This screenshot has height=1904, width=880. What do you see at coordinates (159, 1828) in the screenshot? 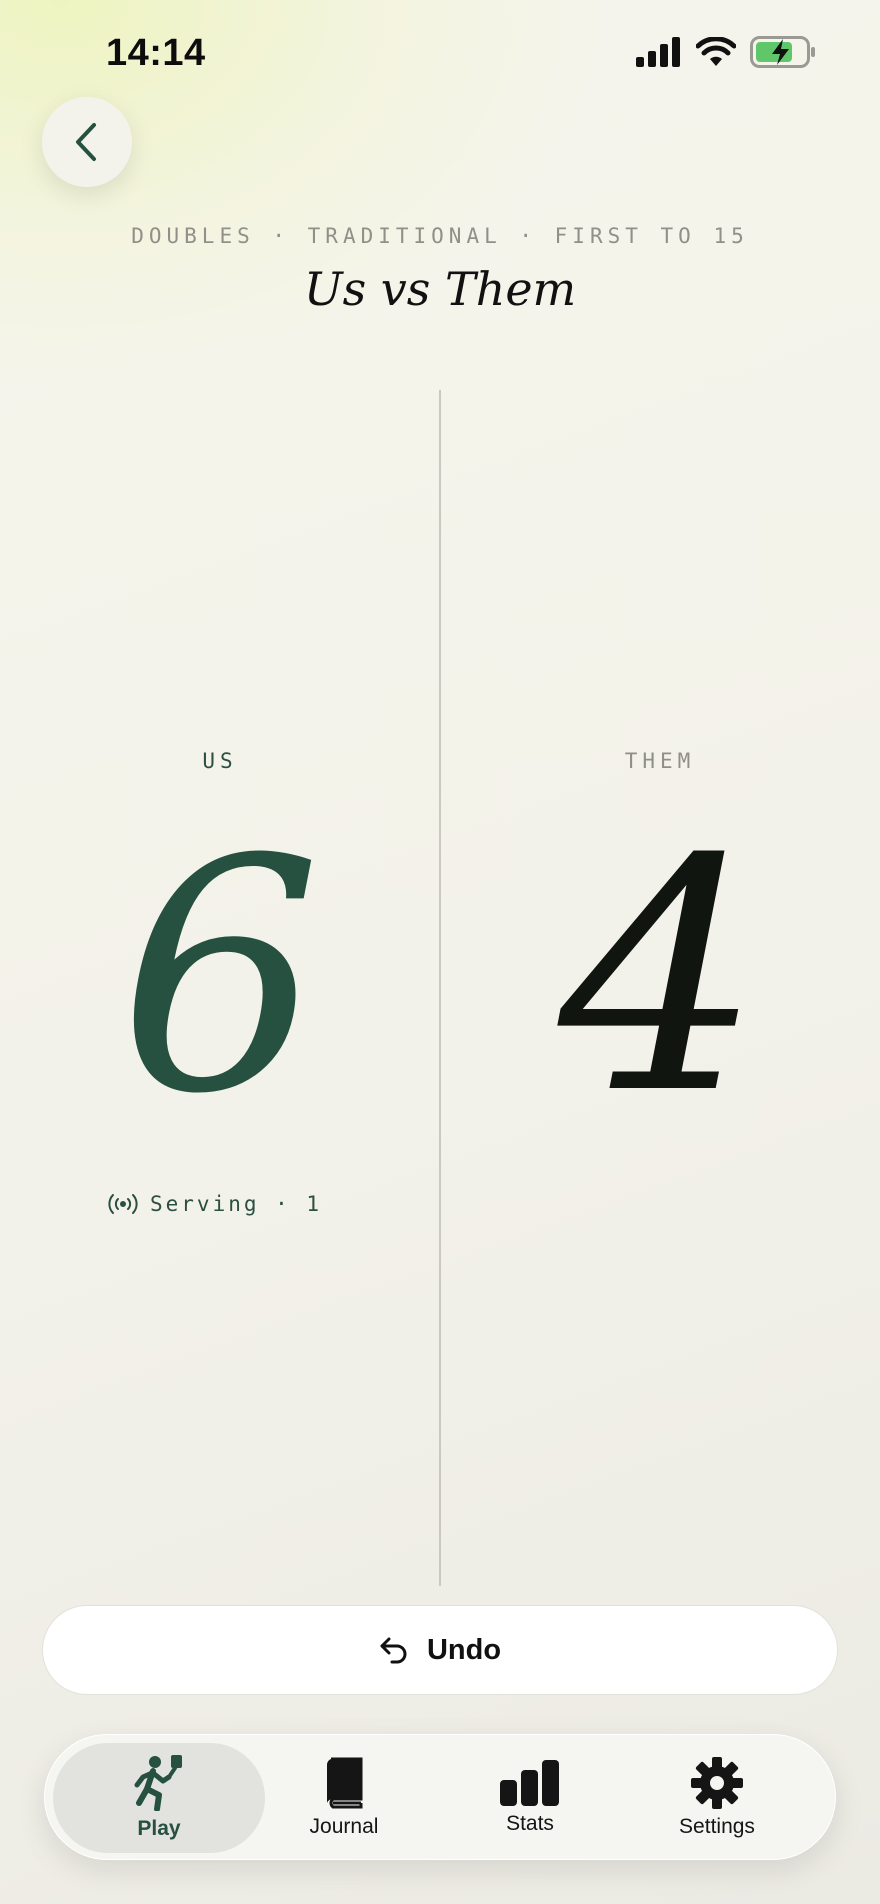
I see `tab-play-label: Play` at bounding box center [159, 1828].